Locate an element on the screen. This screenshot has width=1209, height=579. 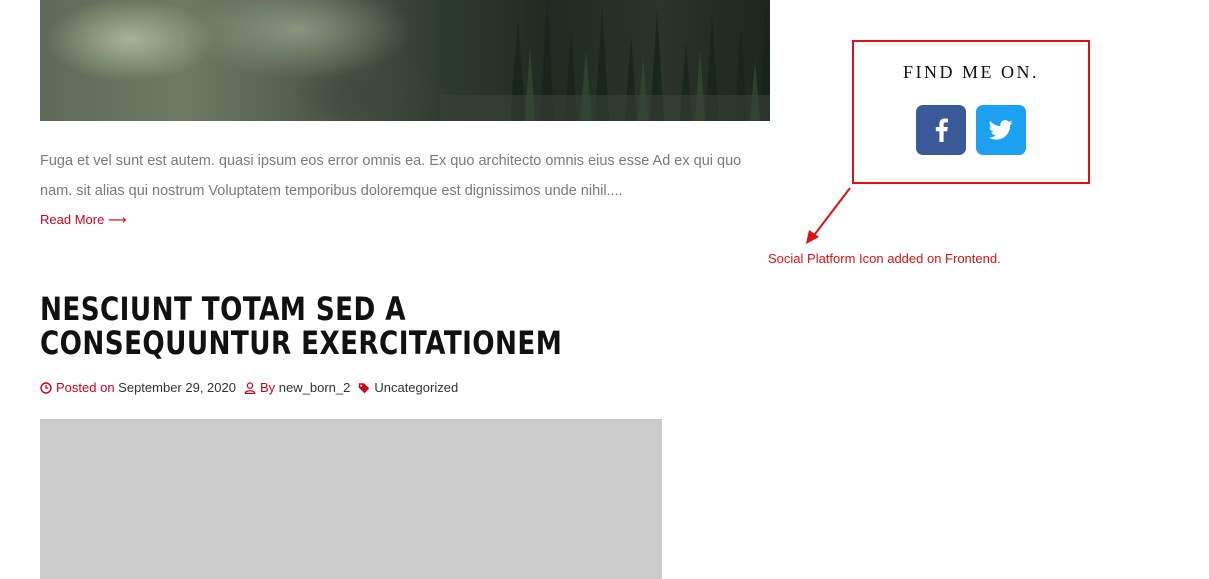
social-widget: FIND ME ON. is located at coordinates (971, 112).